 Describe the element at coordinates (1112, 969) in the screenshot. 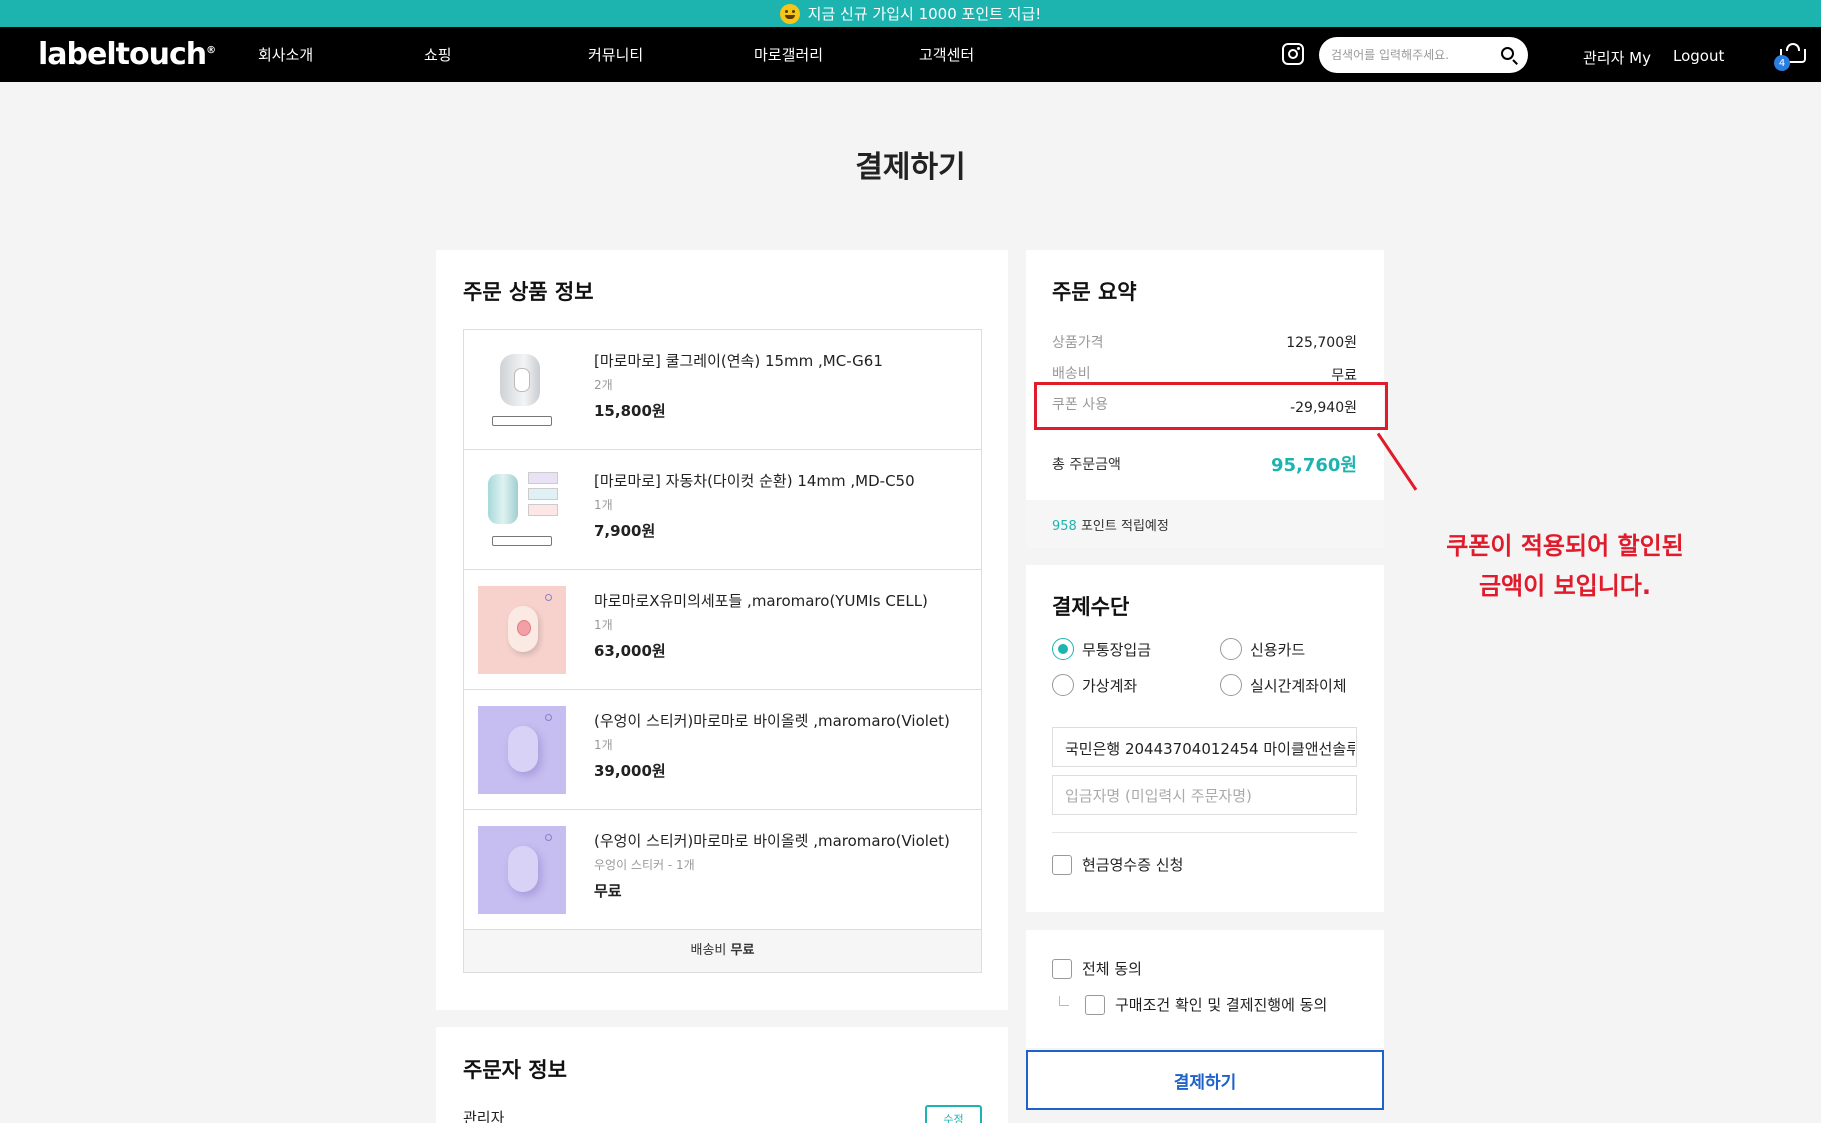

I see `agree-all-label: 전체 동의` at that location.